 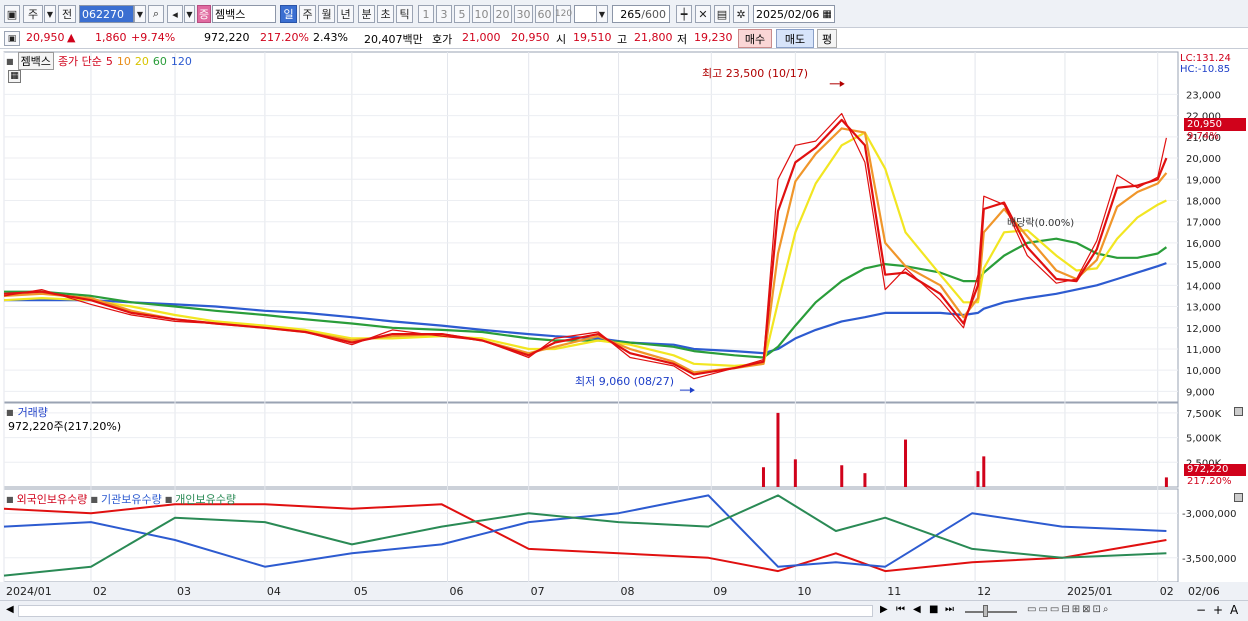 I want to click on scroll-right-icon: ▶, so click(x=884, y=609).